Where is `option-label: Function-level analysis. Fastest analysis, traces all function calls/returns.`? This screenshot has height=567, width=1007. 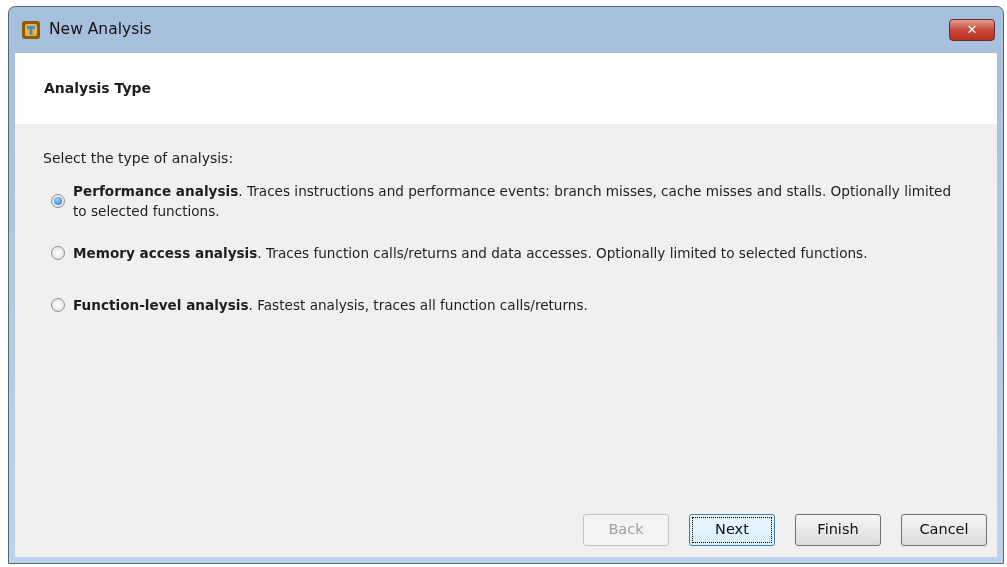
option-label: Function-level analysis. Fastest analysis, traces all function calls/returns. is located at coordinates (513, 305).